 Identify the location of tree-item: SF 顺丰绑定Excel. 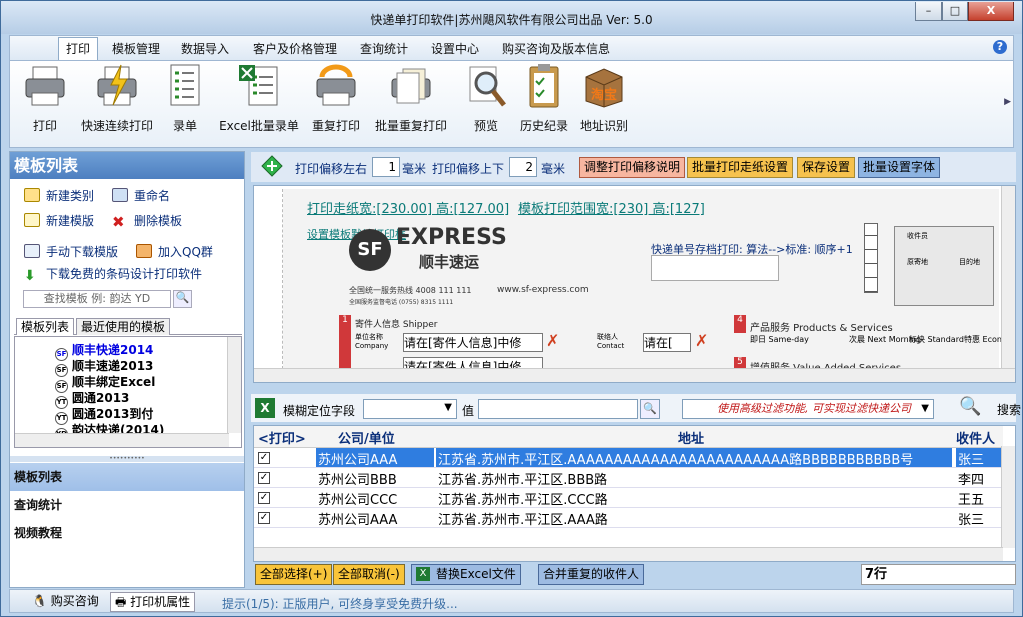
(105, 383).